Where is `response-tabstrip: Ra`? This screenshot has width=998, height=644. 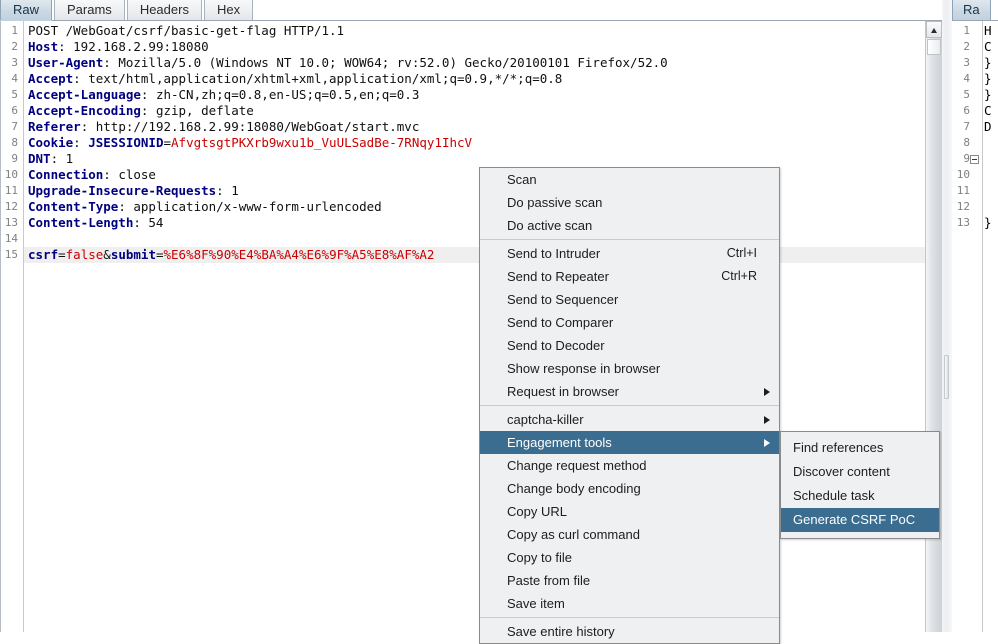 response-tabstrip: Ra is located at coordinates (971, 10).